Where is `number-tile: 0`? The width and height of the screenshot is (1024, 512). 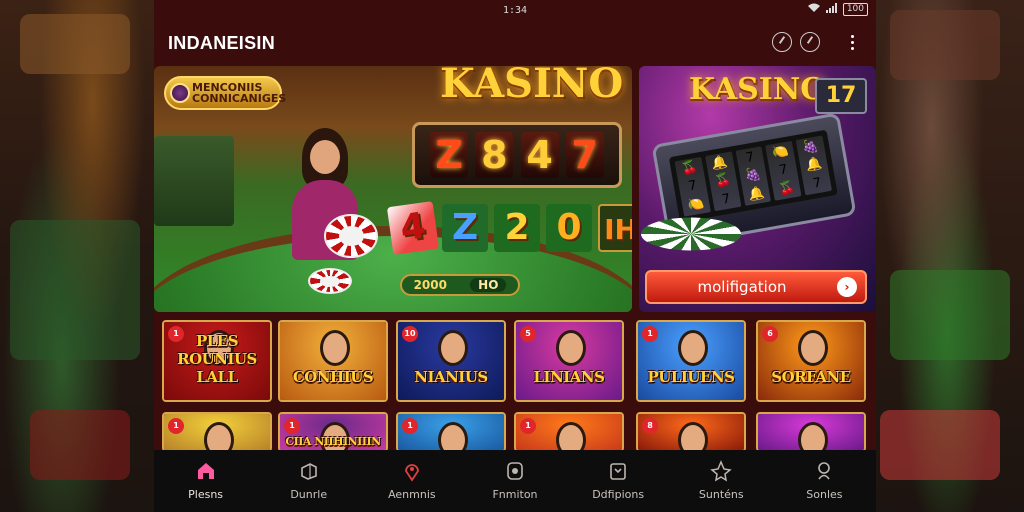
number-tile: 0 is located at coordinates (569, 228).